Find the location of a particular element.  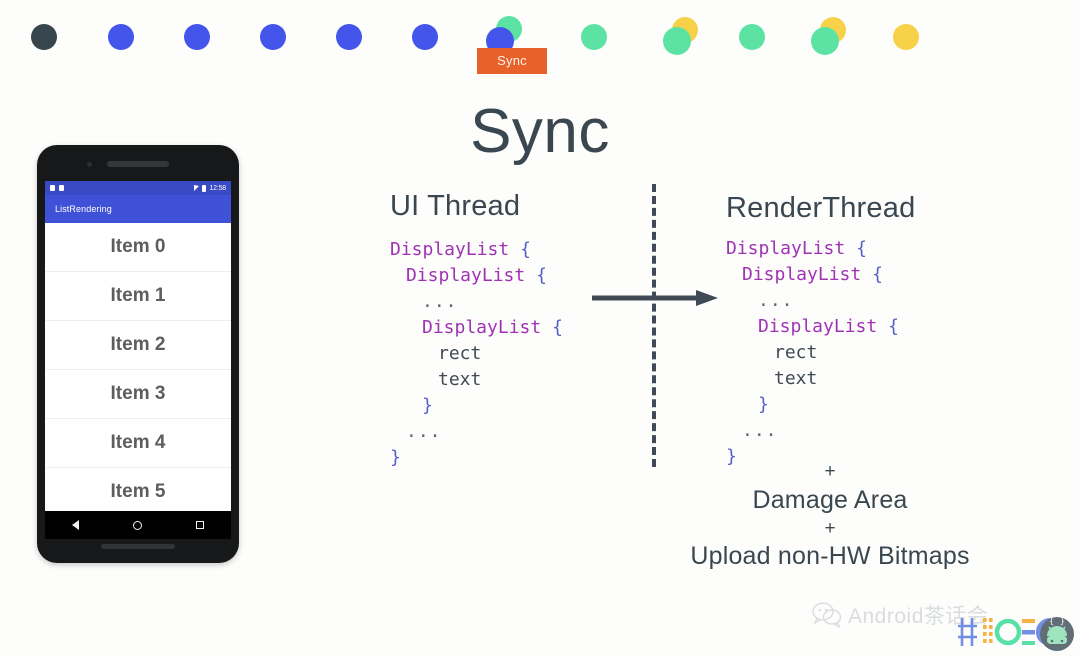

square-recents-icon is located at coordinates (200, 525).